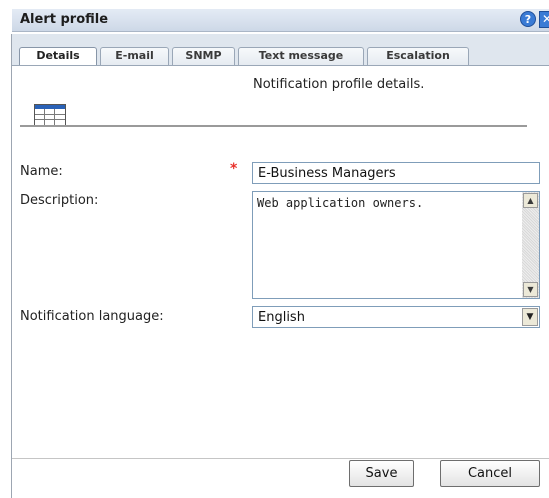 The height and width of the screenshot is (498, 549). Describe the element at coordinates (381, 473) in the screenshot. I see `save-button: Save` at that location.